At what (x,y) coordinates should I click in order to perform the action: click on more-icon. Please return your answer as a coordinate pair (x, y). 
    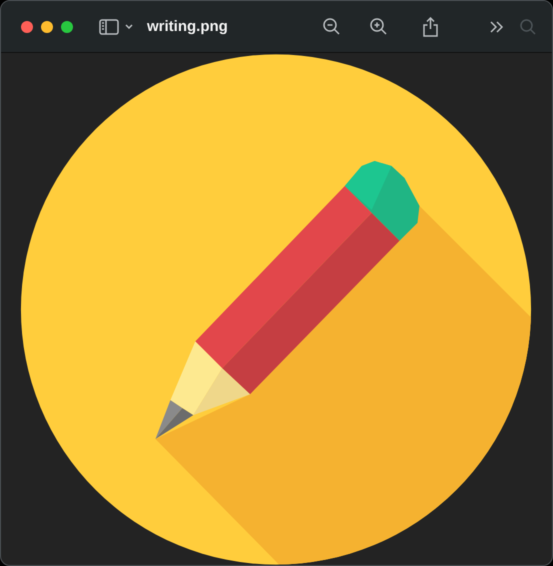
    Looking at the image, I should click on (497, 26).